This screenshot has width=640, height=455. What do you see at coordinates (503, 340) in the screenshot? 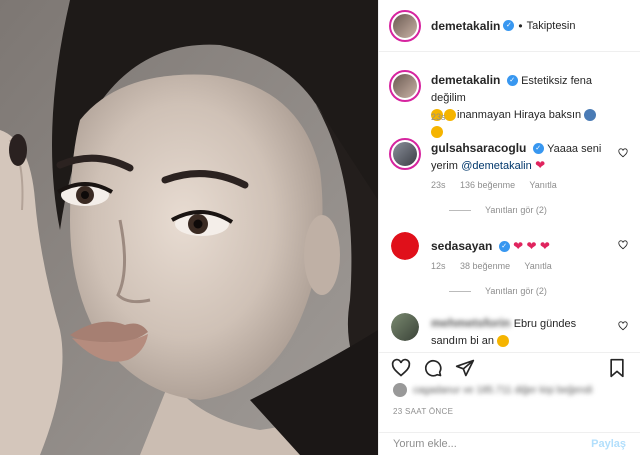
I see `smile-emoji-icon` at bounding box center [503, 340].